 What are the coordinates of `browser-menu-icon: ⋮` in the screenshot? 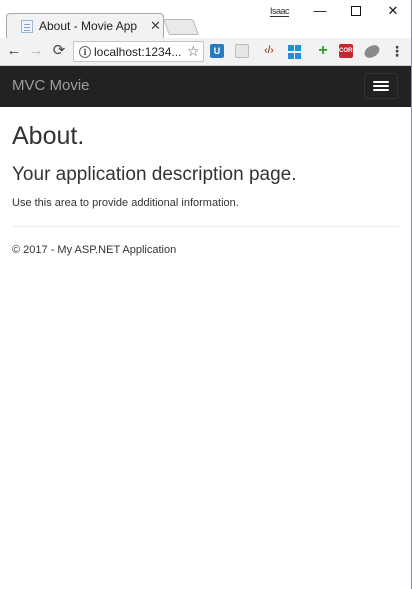 It's located at (397, 51).